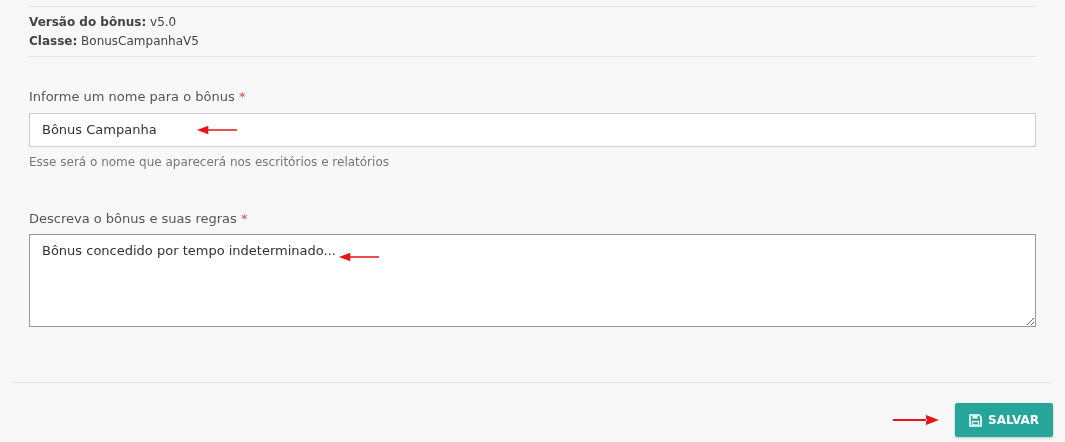 This screenshot has height=442, width=1065. What do you see at coordinates (976, 420) in the screenshot?
I see `save-icon` at bounding box center [976, 420].